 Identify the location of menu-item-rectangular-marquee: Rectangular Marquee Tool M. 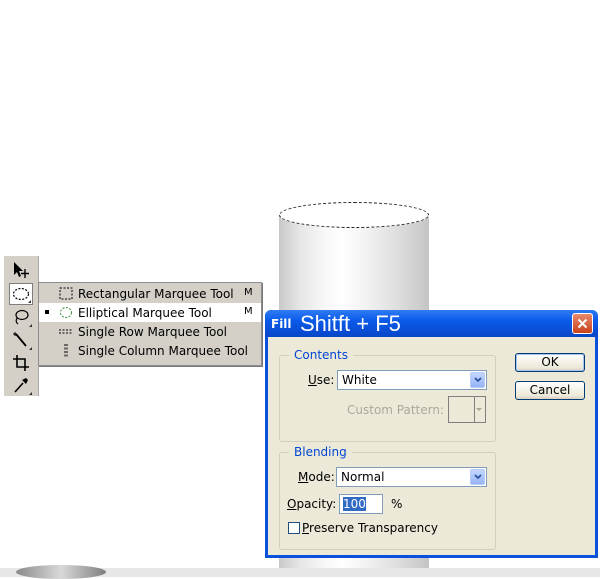
(150, 293).